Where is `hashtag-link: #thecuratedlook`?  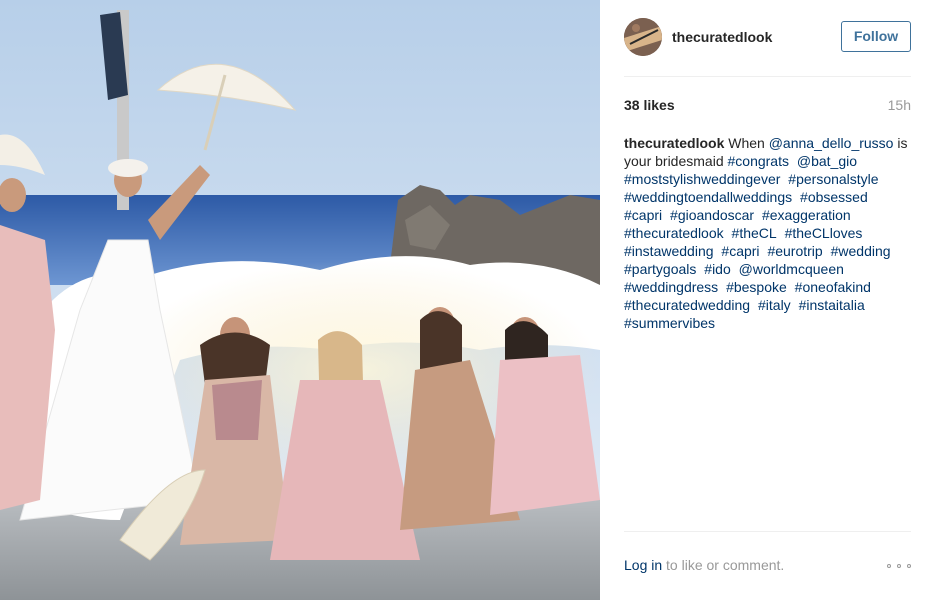 hashtag-link: #thecuratedlook is located at coordinates (674, 233).